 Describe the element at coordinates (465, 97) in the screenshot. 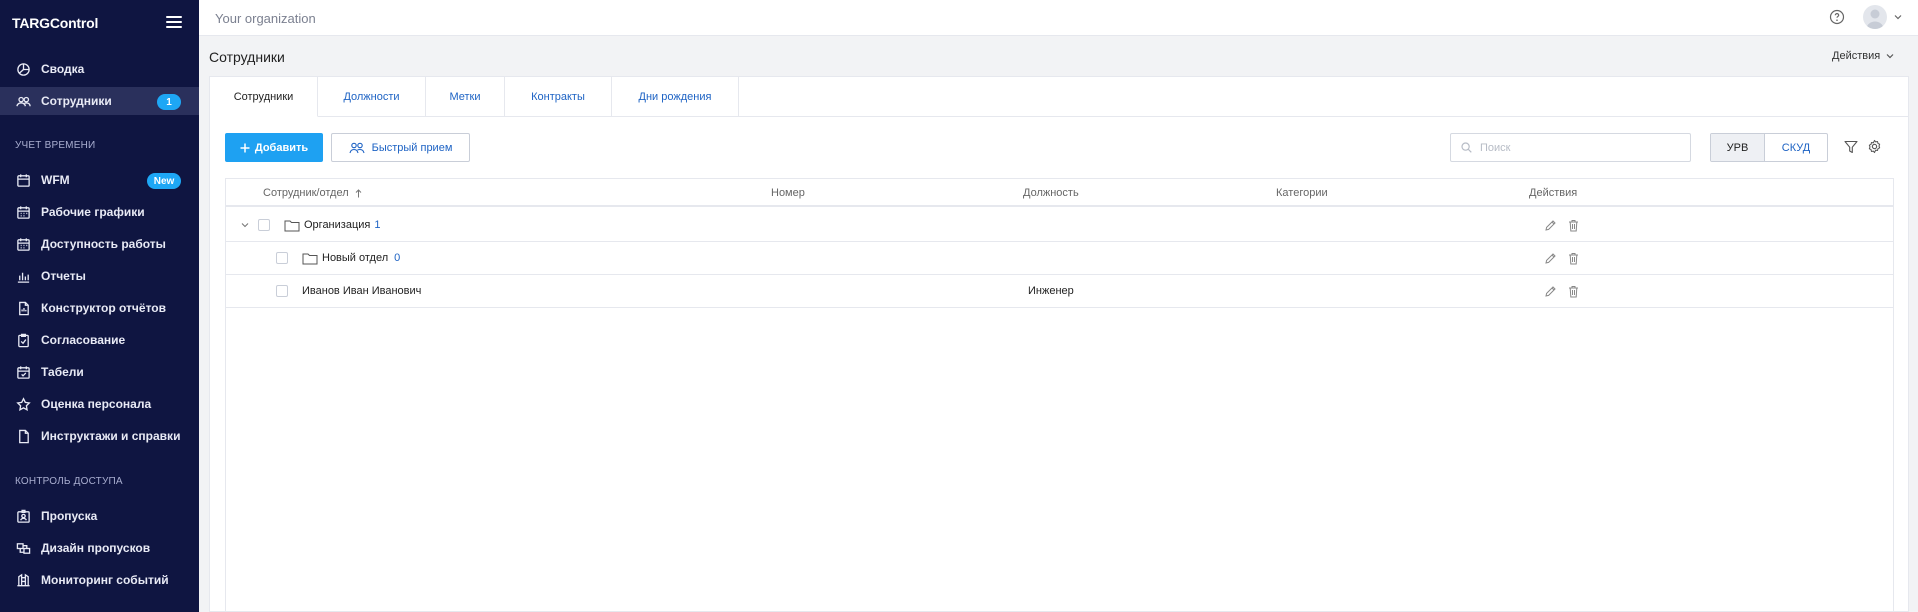

I see `tab-tags: Метки` at that location.